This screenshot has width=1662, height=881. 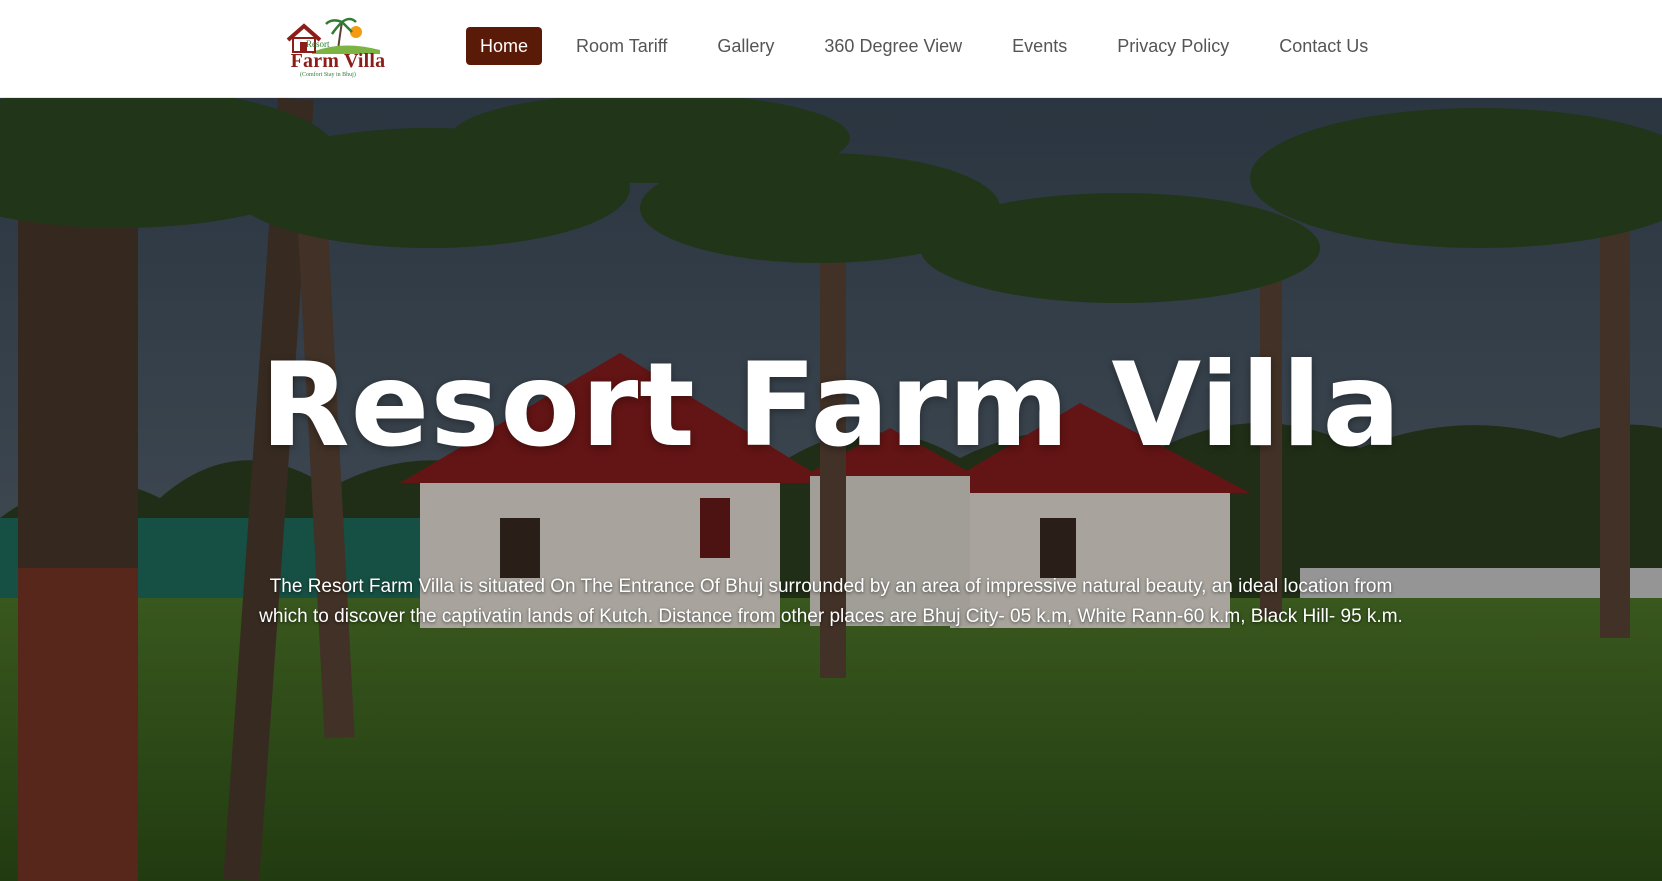 What do you see at coordinates (1039, 46) in the screenshot?
I see `nav-events: Events` at bounding box center [1039, 46].